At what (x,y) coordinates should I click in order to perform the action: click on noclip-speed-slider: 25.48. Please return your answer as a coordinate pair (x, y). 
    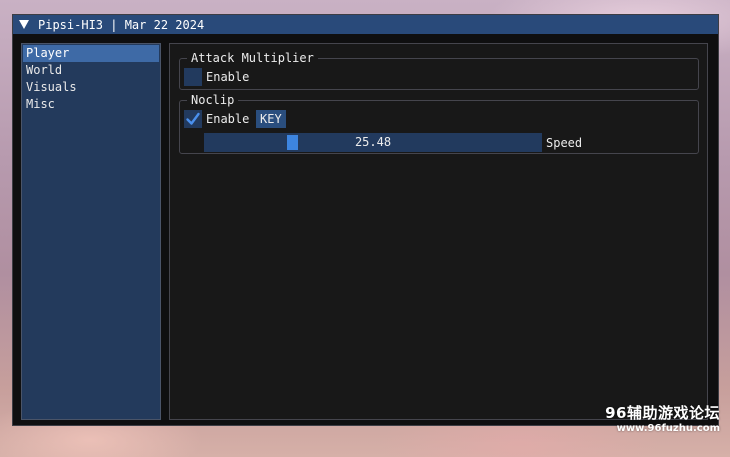
    Looking at the image, I should click on (373, 142).